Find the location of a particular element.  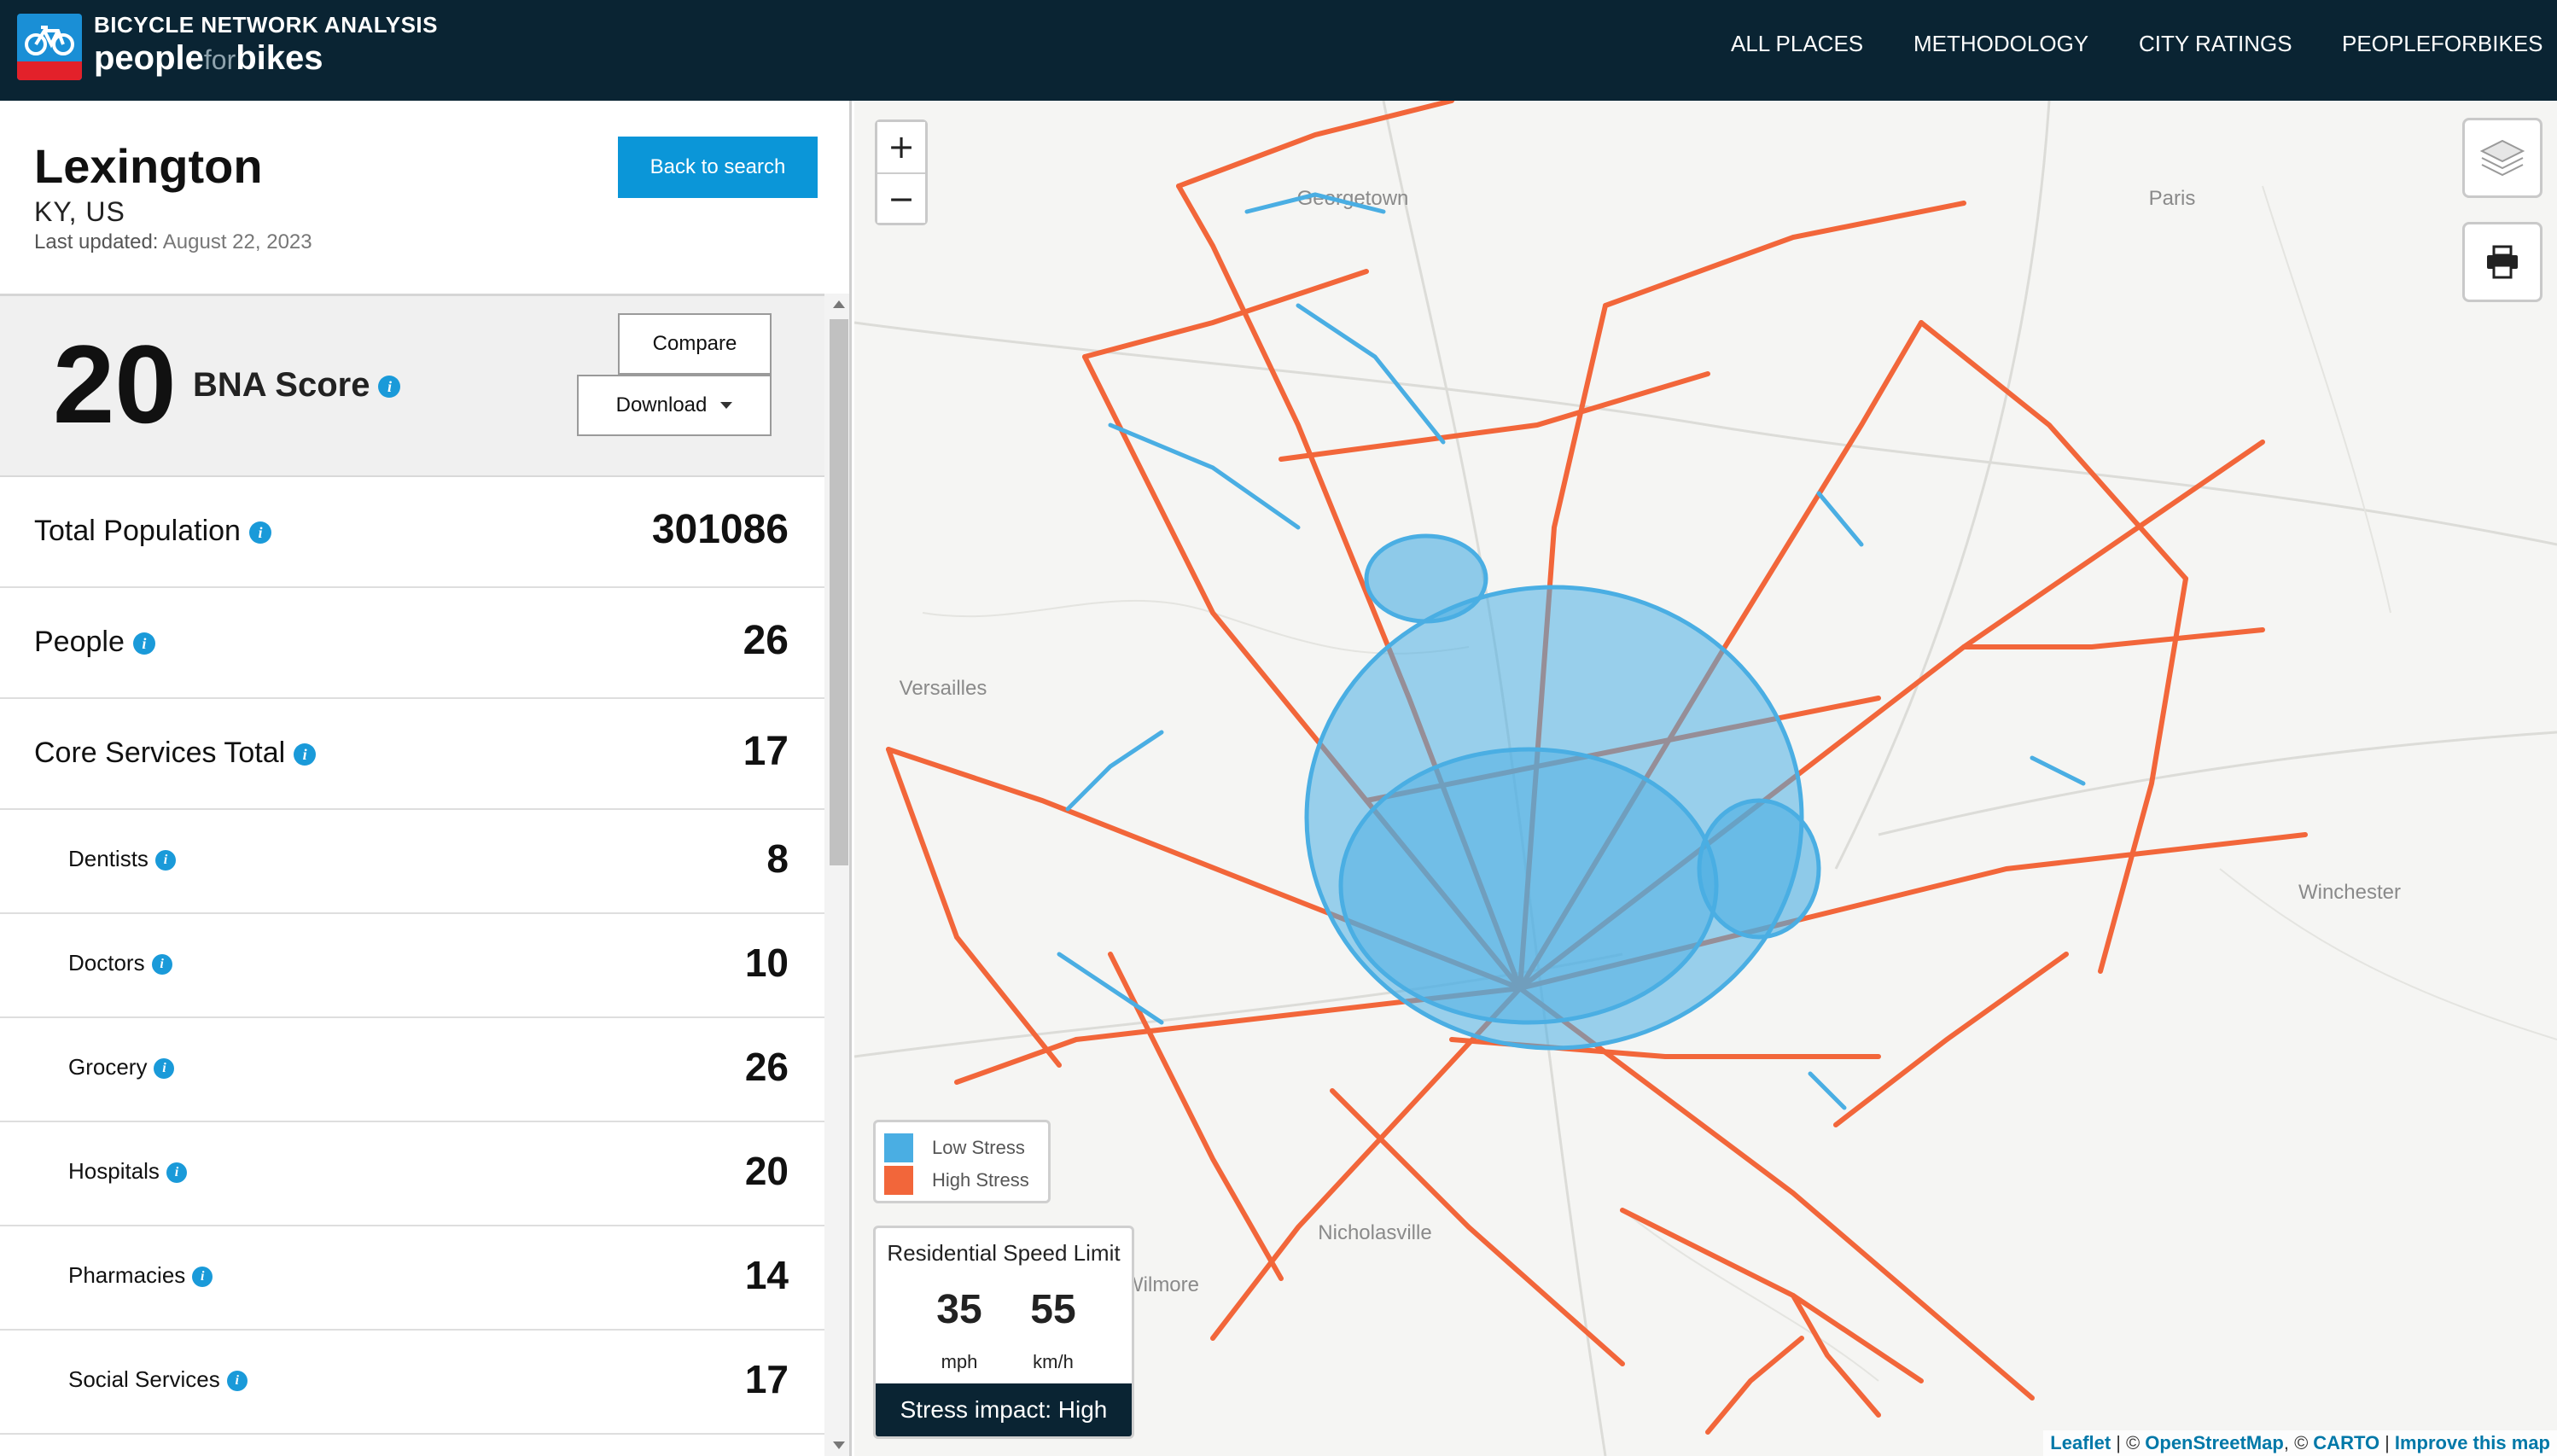

score-card: 20 BNA Score i Compare Download is located at coordinates (412, 386).